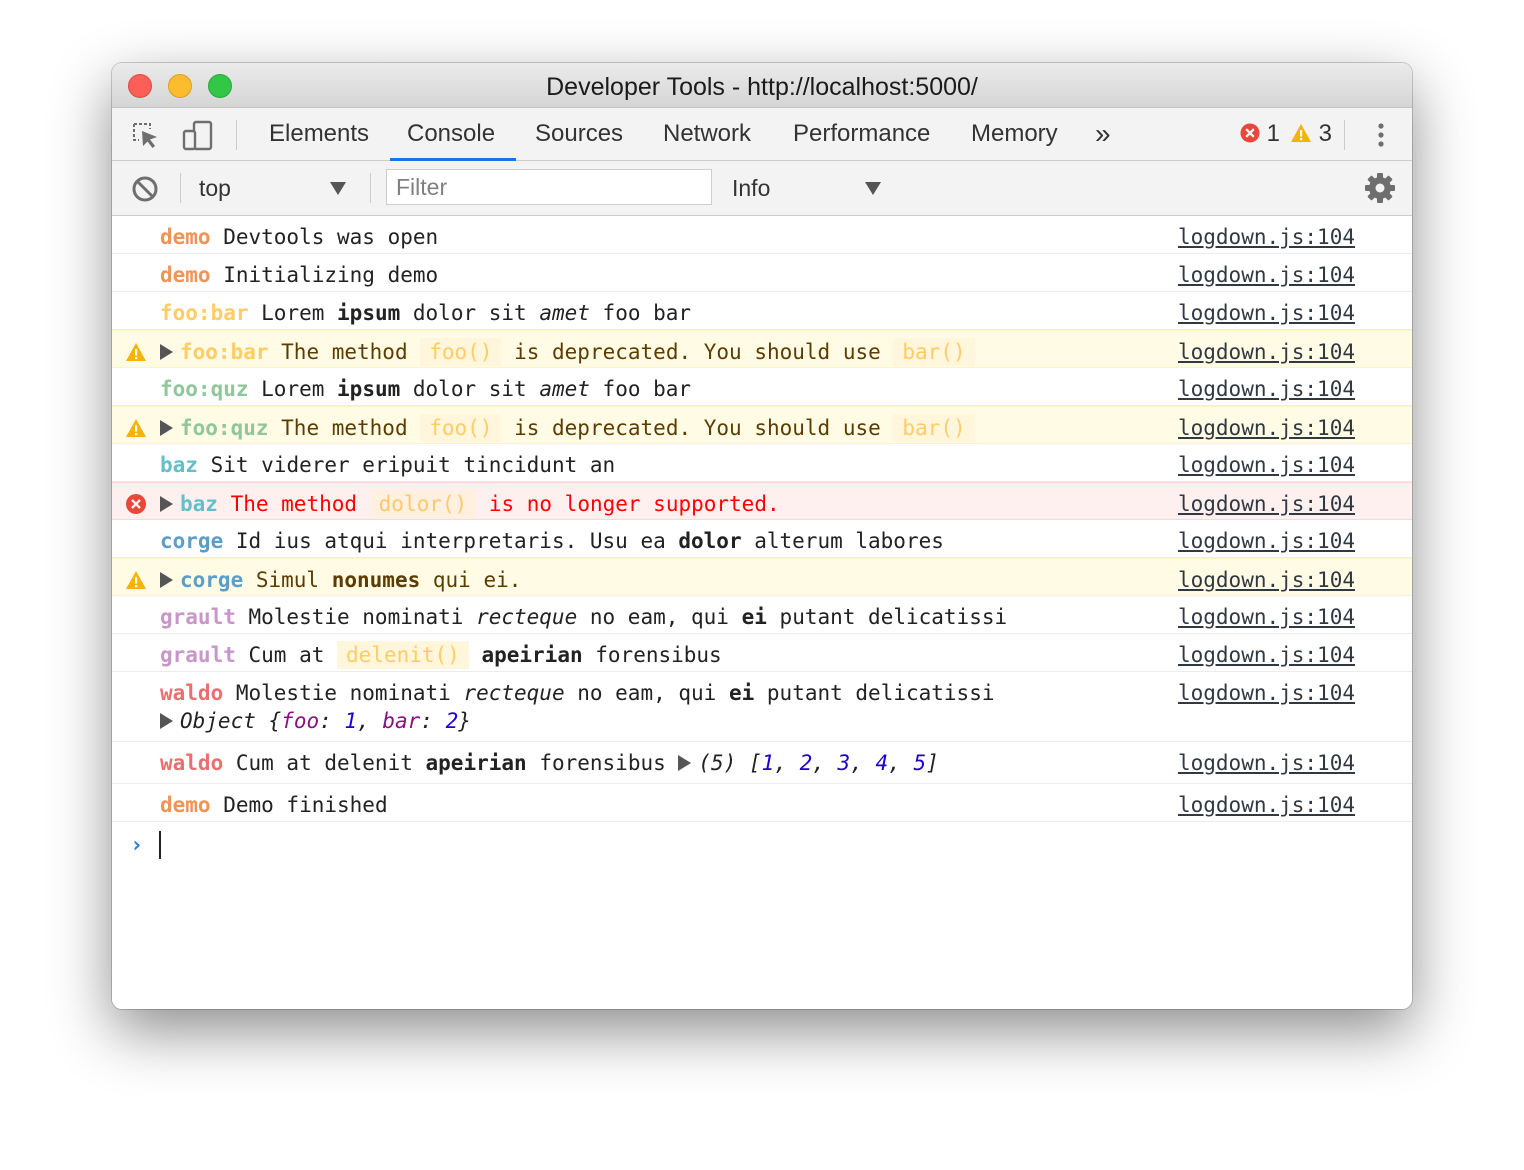  Describe the element at coordinates (137, 845) in the screenshot. I see `console-prompt-chevron: ›` at that location.